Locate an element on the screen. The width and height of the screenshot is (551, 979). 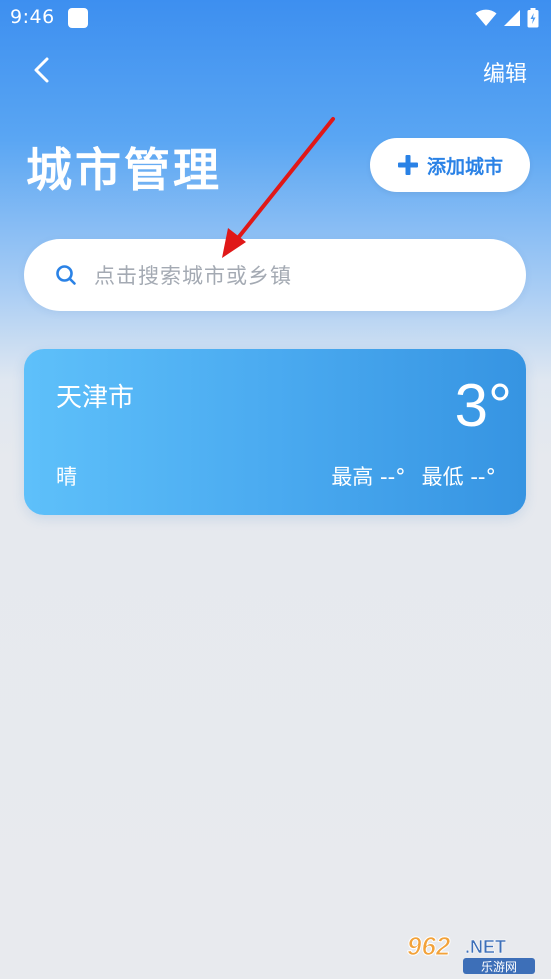
status-indicators is located at coordinates (507, 18).